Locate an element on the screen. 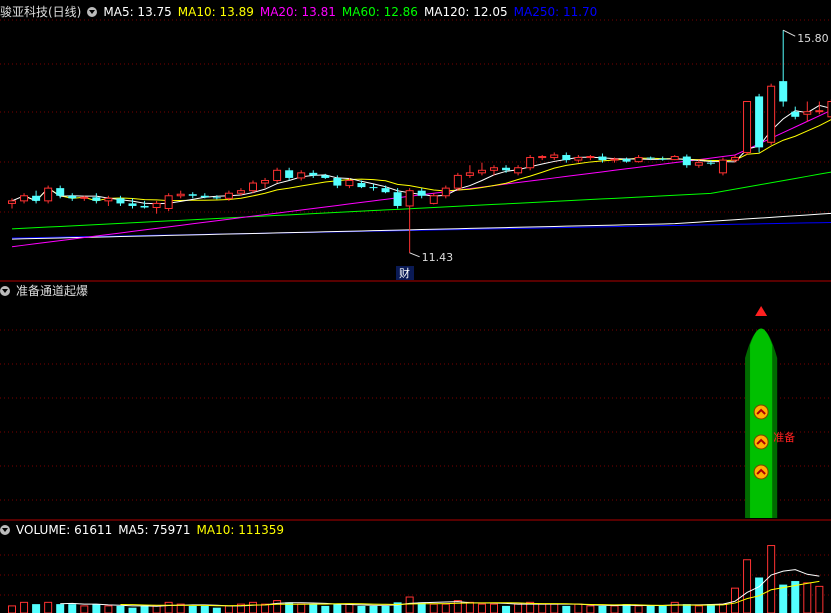 Image resolution: width=831 pixels, height=613 pixels. high-marker-arrow is located at coordinates (789, 33).